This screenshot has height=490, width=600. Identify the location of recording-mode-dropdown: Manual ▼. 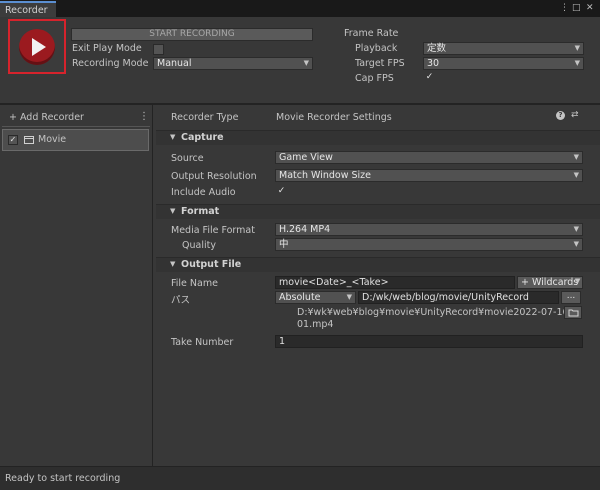
(233, 63).